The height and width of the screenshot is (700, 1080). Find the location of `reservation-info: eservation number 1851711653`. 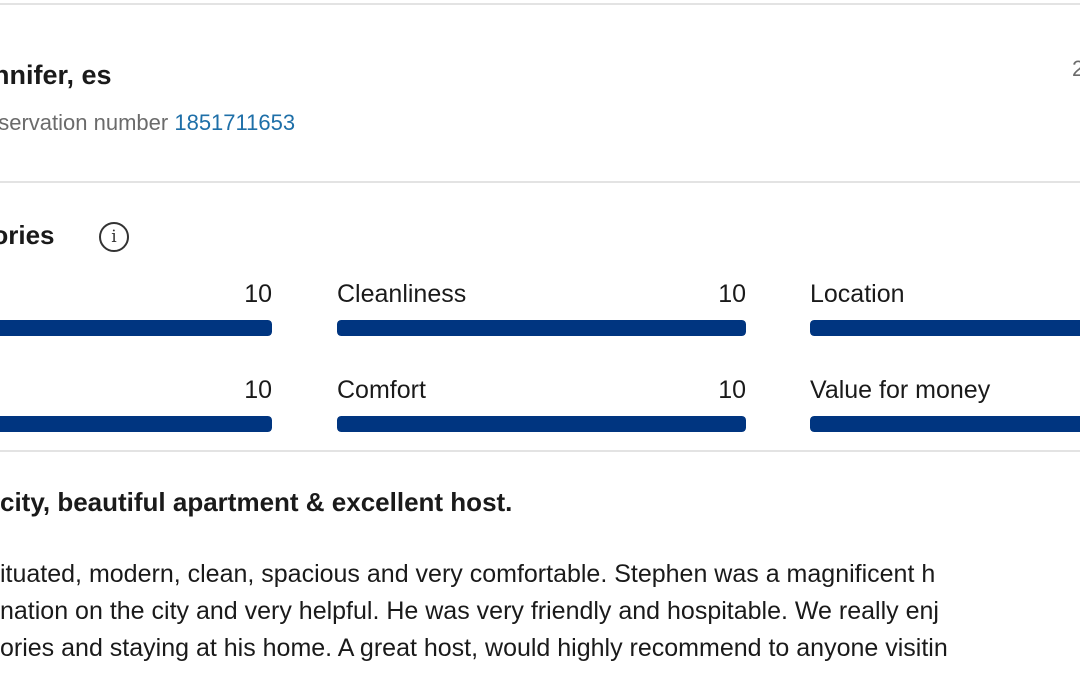

reservation-info: eservation number 1851711653 is located at coordinates (147, 123).